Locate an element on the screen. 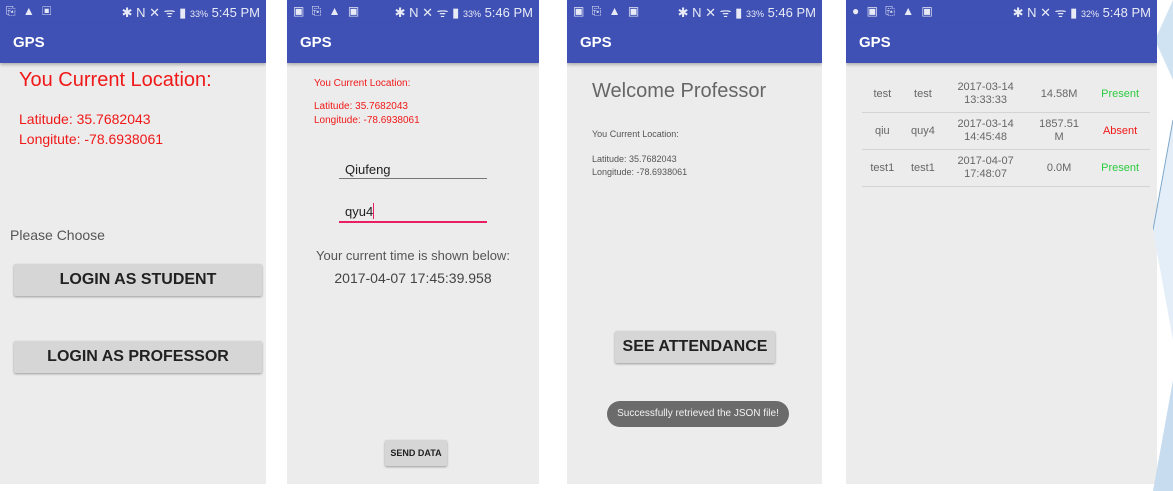  status-bar: ● ▣ ⎘ ▲ ▣ ✱ N ✕ ᯤ ▮ 32% 5:48 PM is located at coordinates (1001, 11).